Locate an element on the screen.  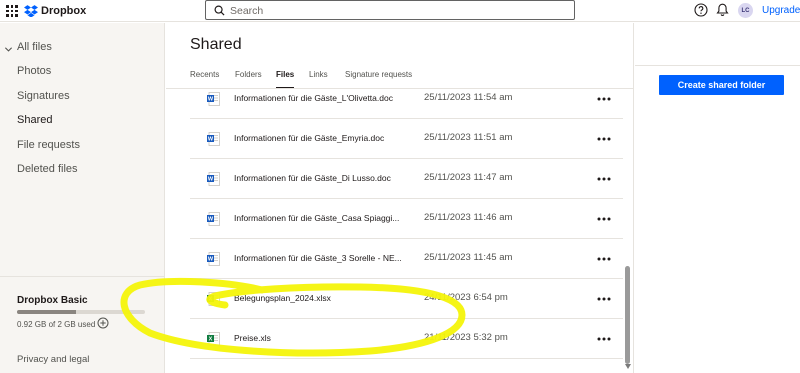
file-name: Informationen für die Gäste_Di Lusso.doc is located at coordinates (318, 178).